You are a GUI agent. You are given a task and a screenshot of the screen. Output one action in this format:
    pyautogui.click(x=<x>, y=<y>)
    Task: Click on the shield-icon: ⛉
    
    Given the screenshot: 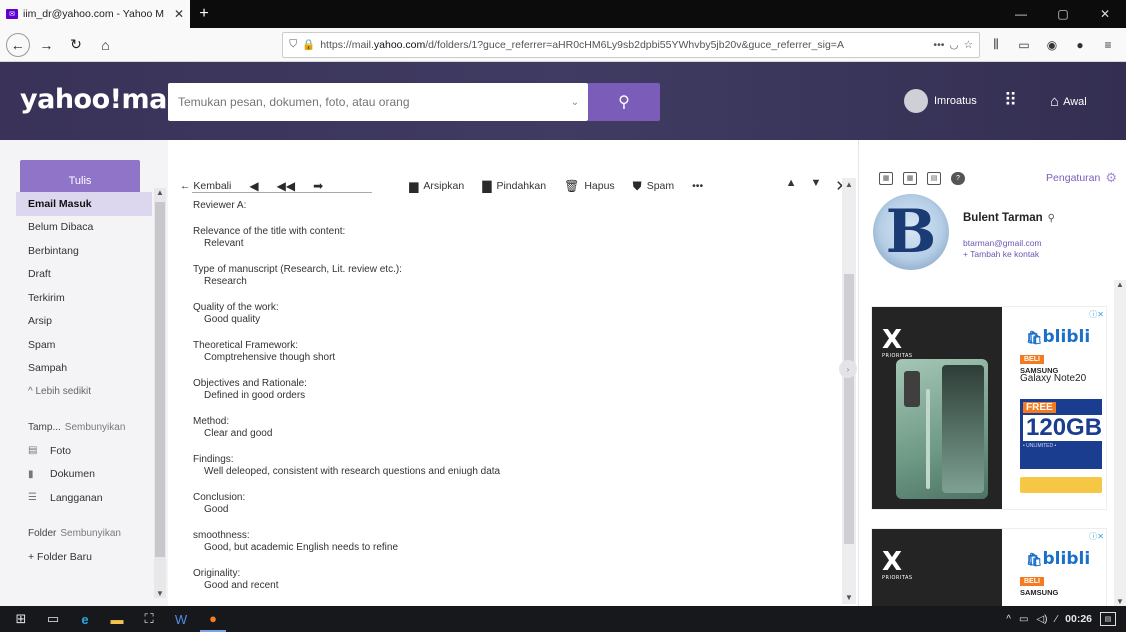 What is the action you would take?
    pyautogui.click(x=293, y=44)
    